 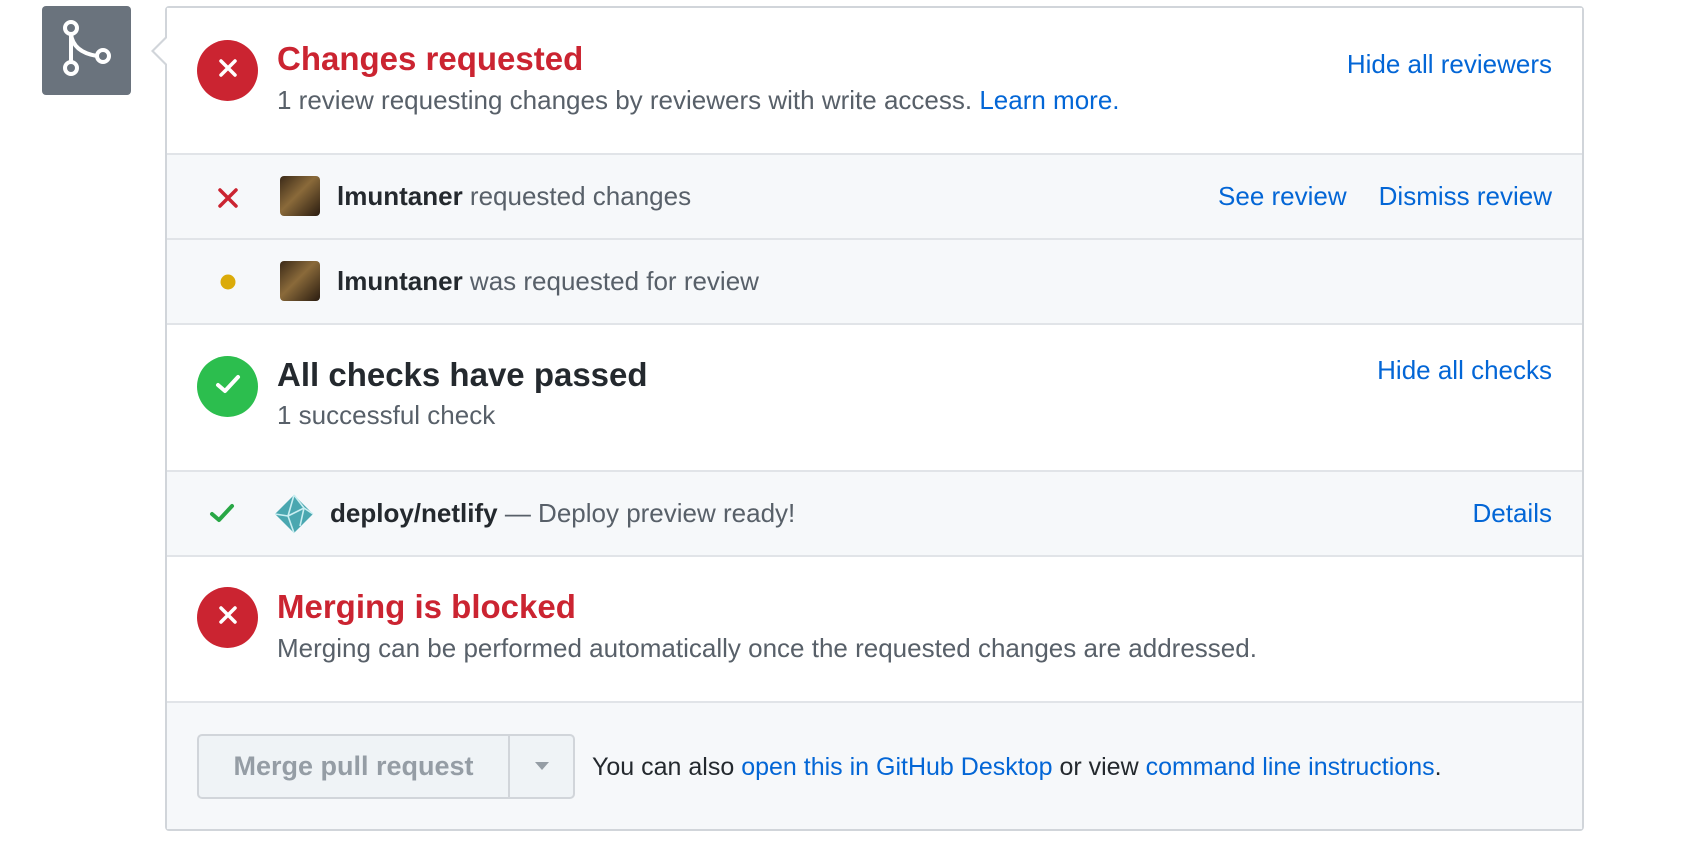 I want to click on triangle-down-icon, so click(x=542, y=767).